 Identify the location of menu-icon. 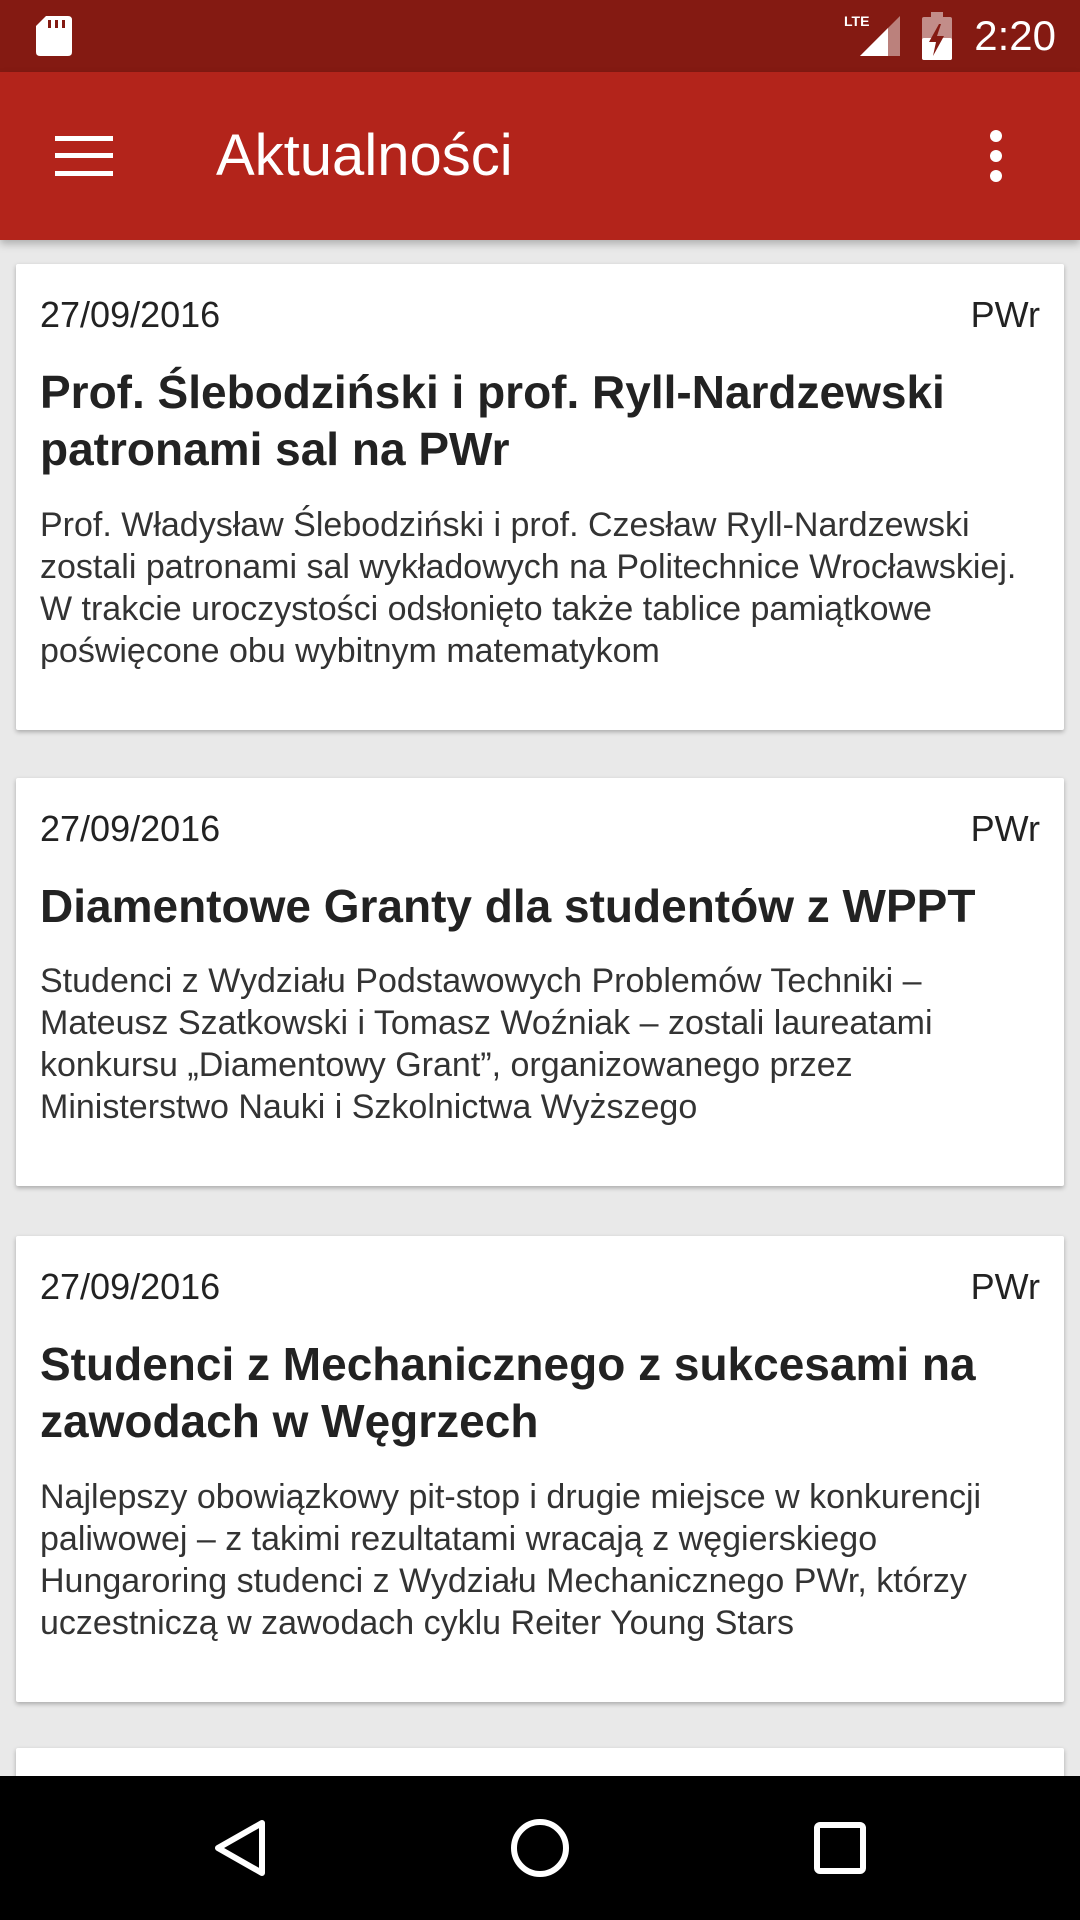
(84, 156).